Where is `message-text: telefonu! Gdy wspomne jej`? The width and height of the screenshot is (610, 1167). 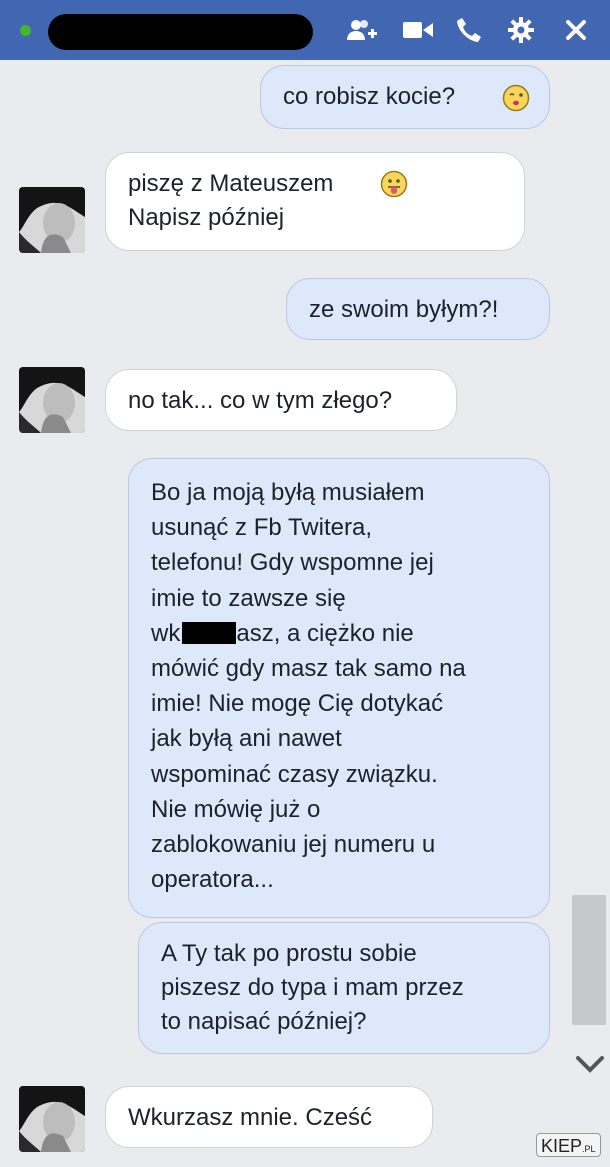
message-text: telefonu! Gdy wspomne jej is located at coordinates (292, 563).